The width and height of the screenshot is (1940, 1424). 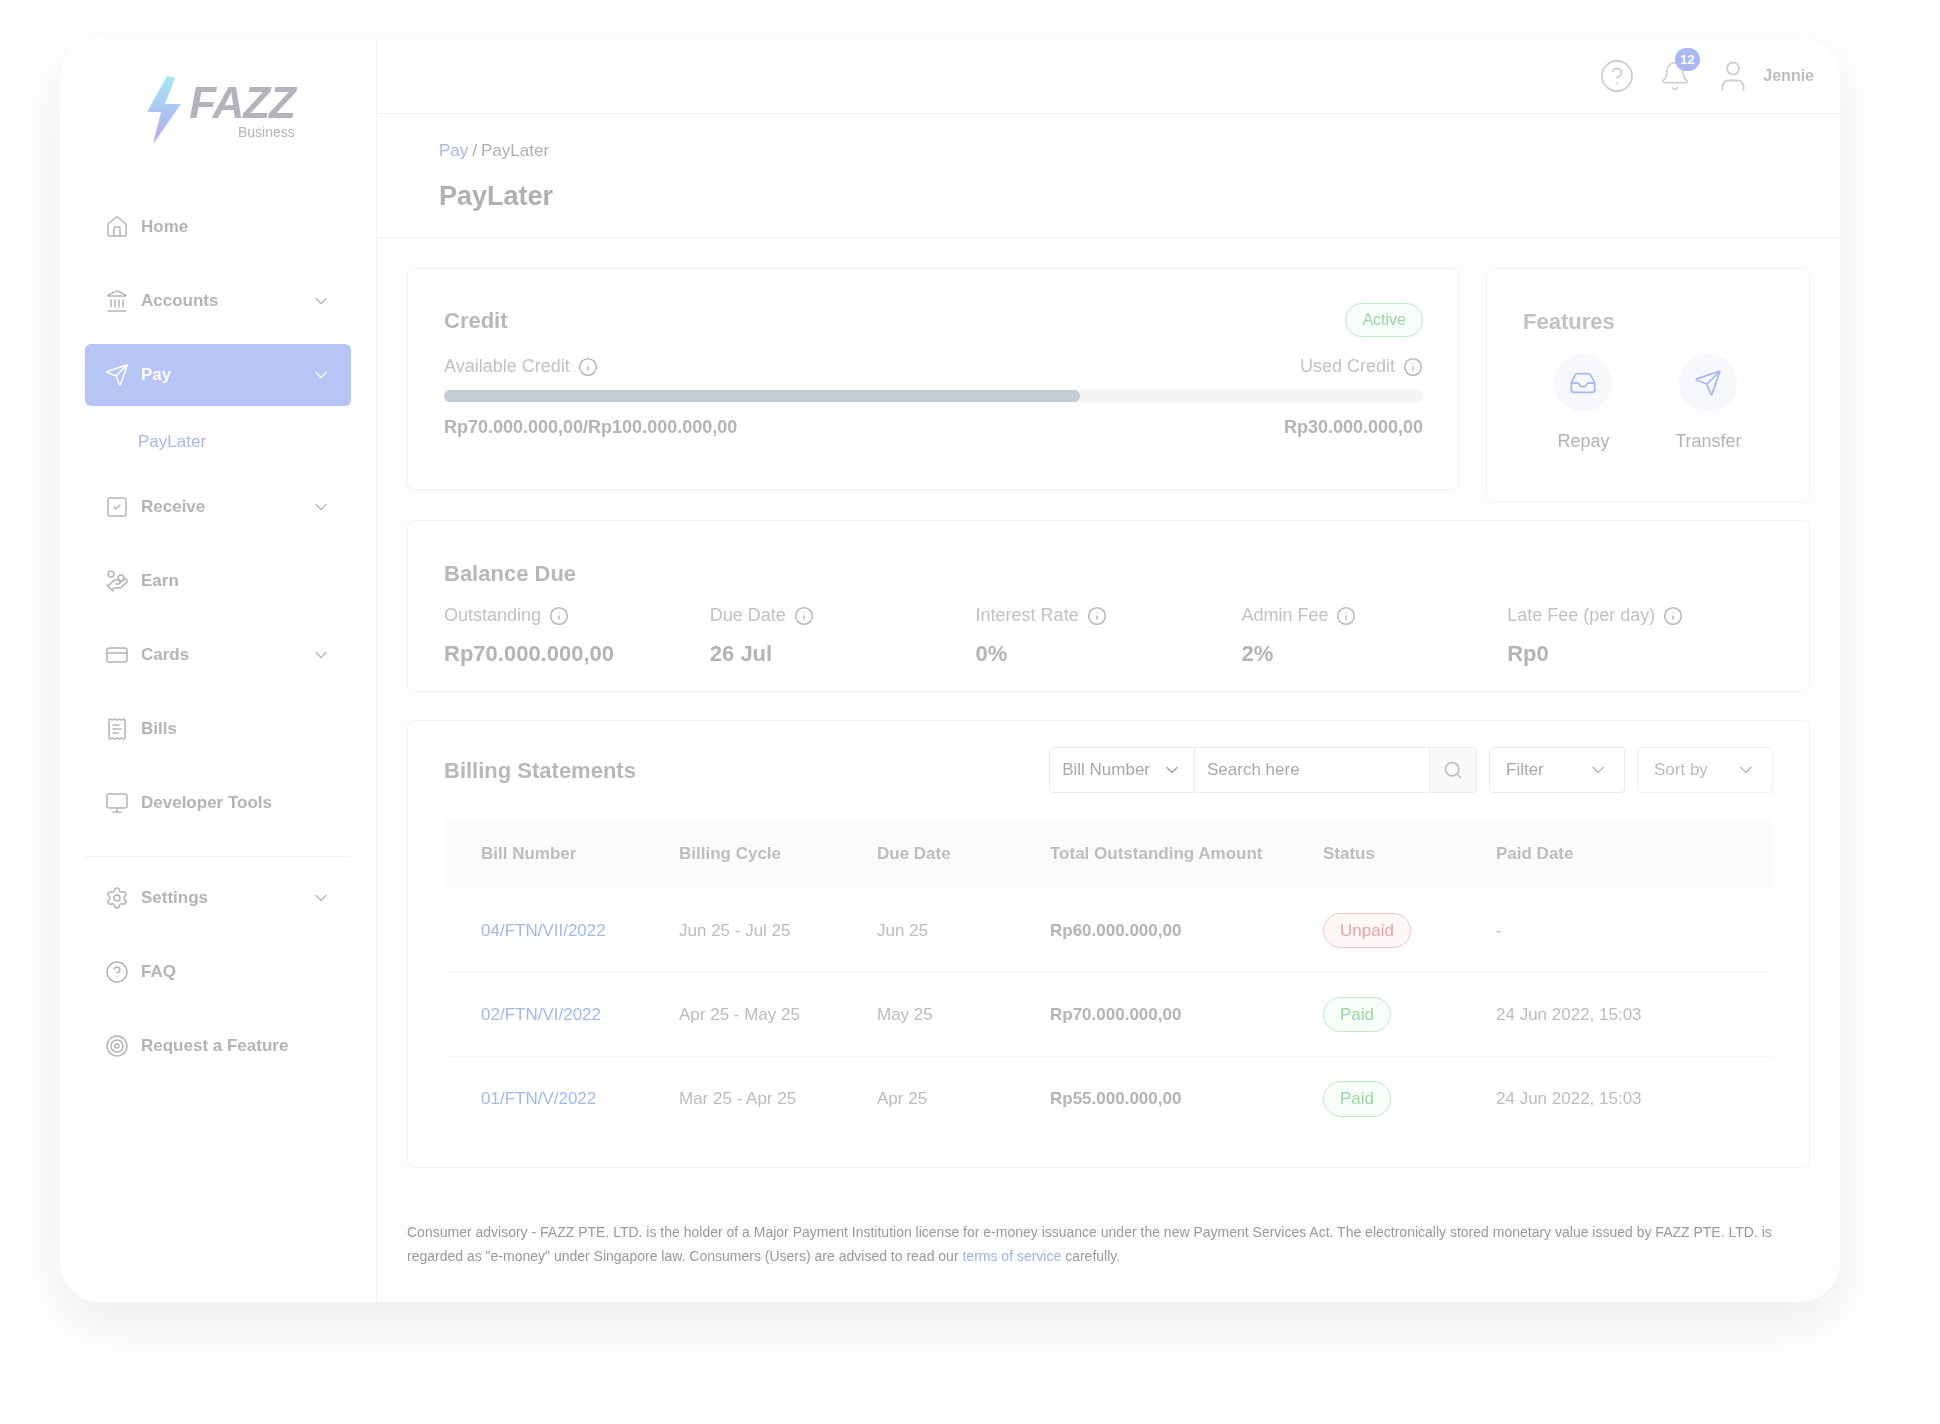 I want to click on balance-value: 0%, so click(x=992, y=654).